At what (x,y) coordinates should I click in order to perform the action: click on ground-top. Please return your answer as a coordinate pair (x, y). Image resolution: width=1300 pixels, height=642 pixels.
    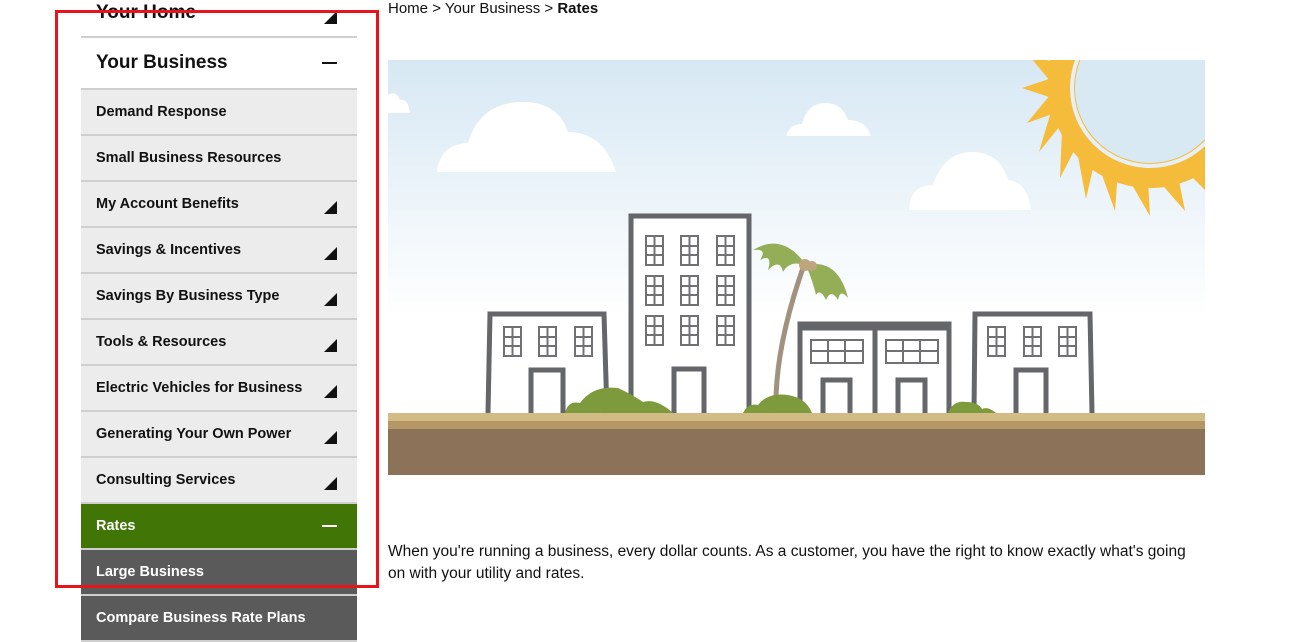
    Looking at the image, I should click on (796, 417).